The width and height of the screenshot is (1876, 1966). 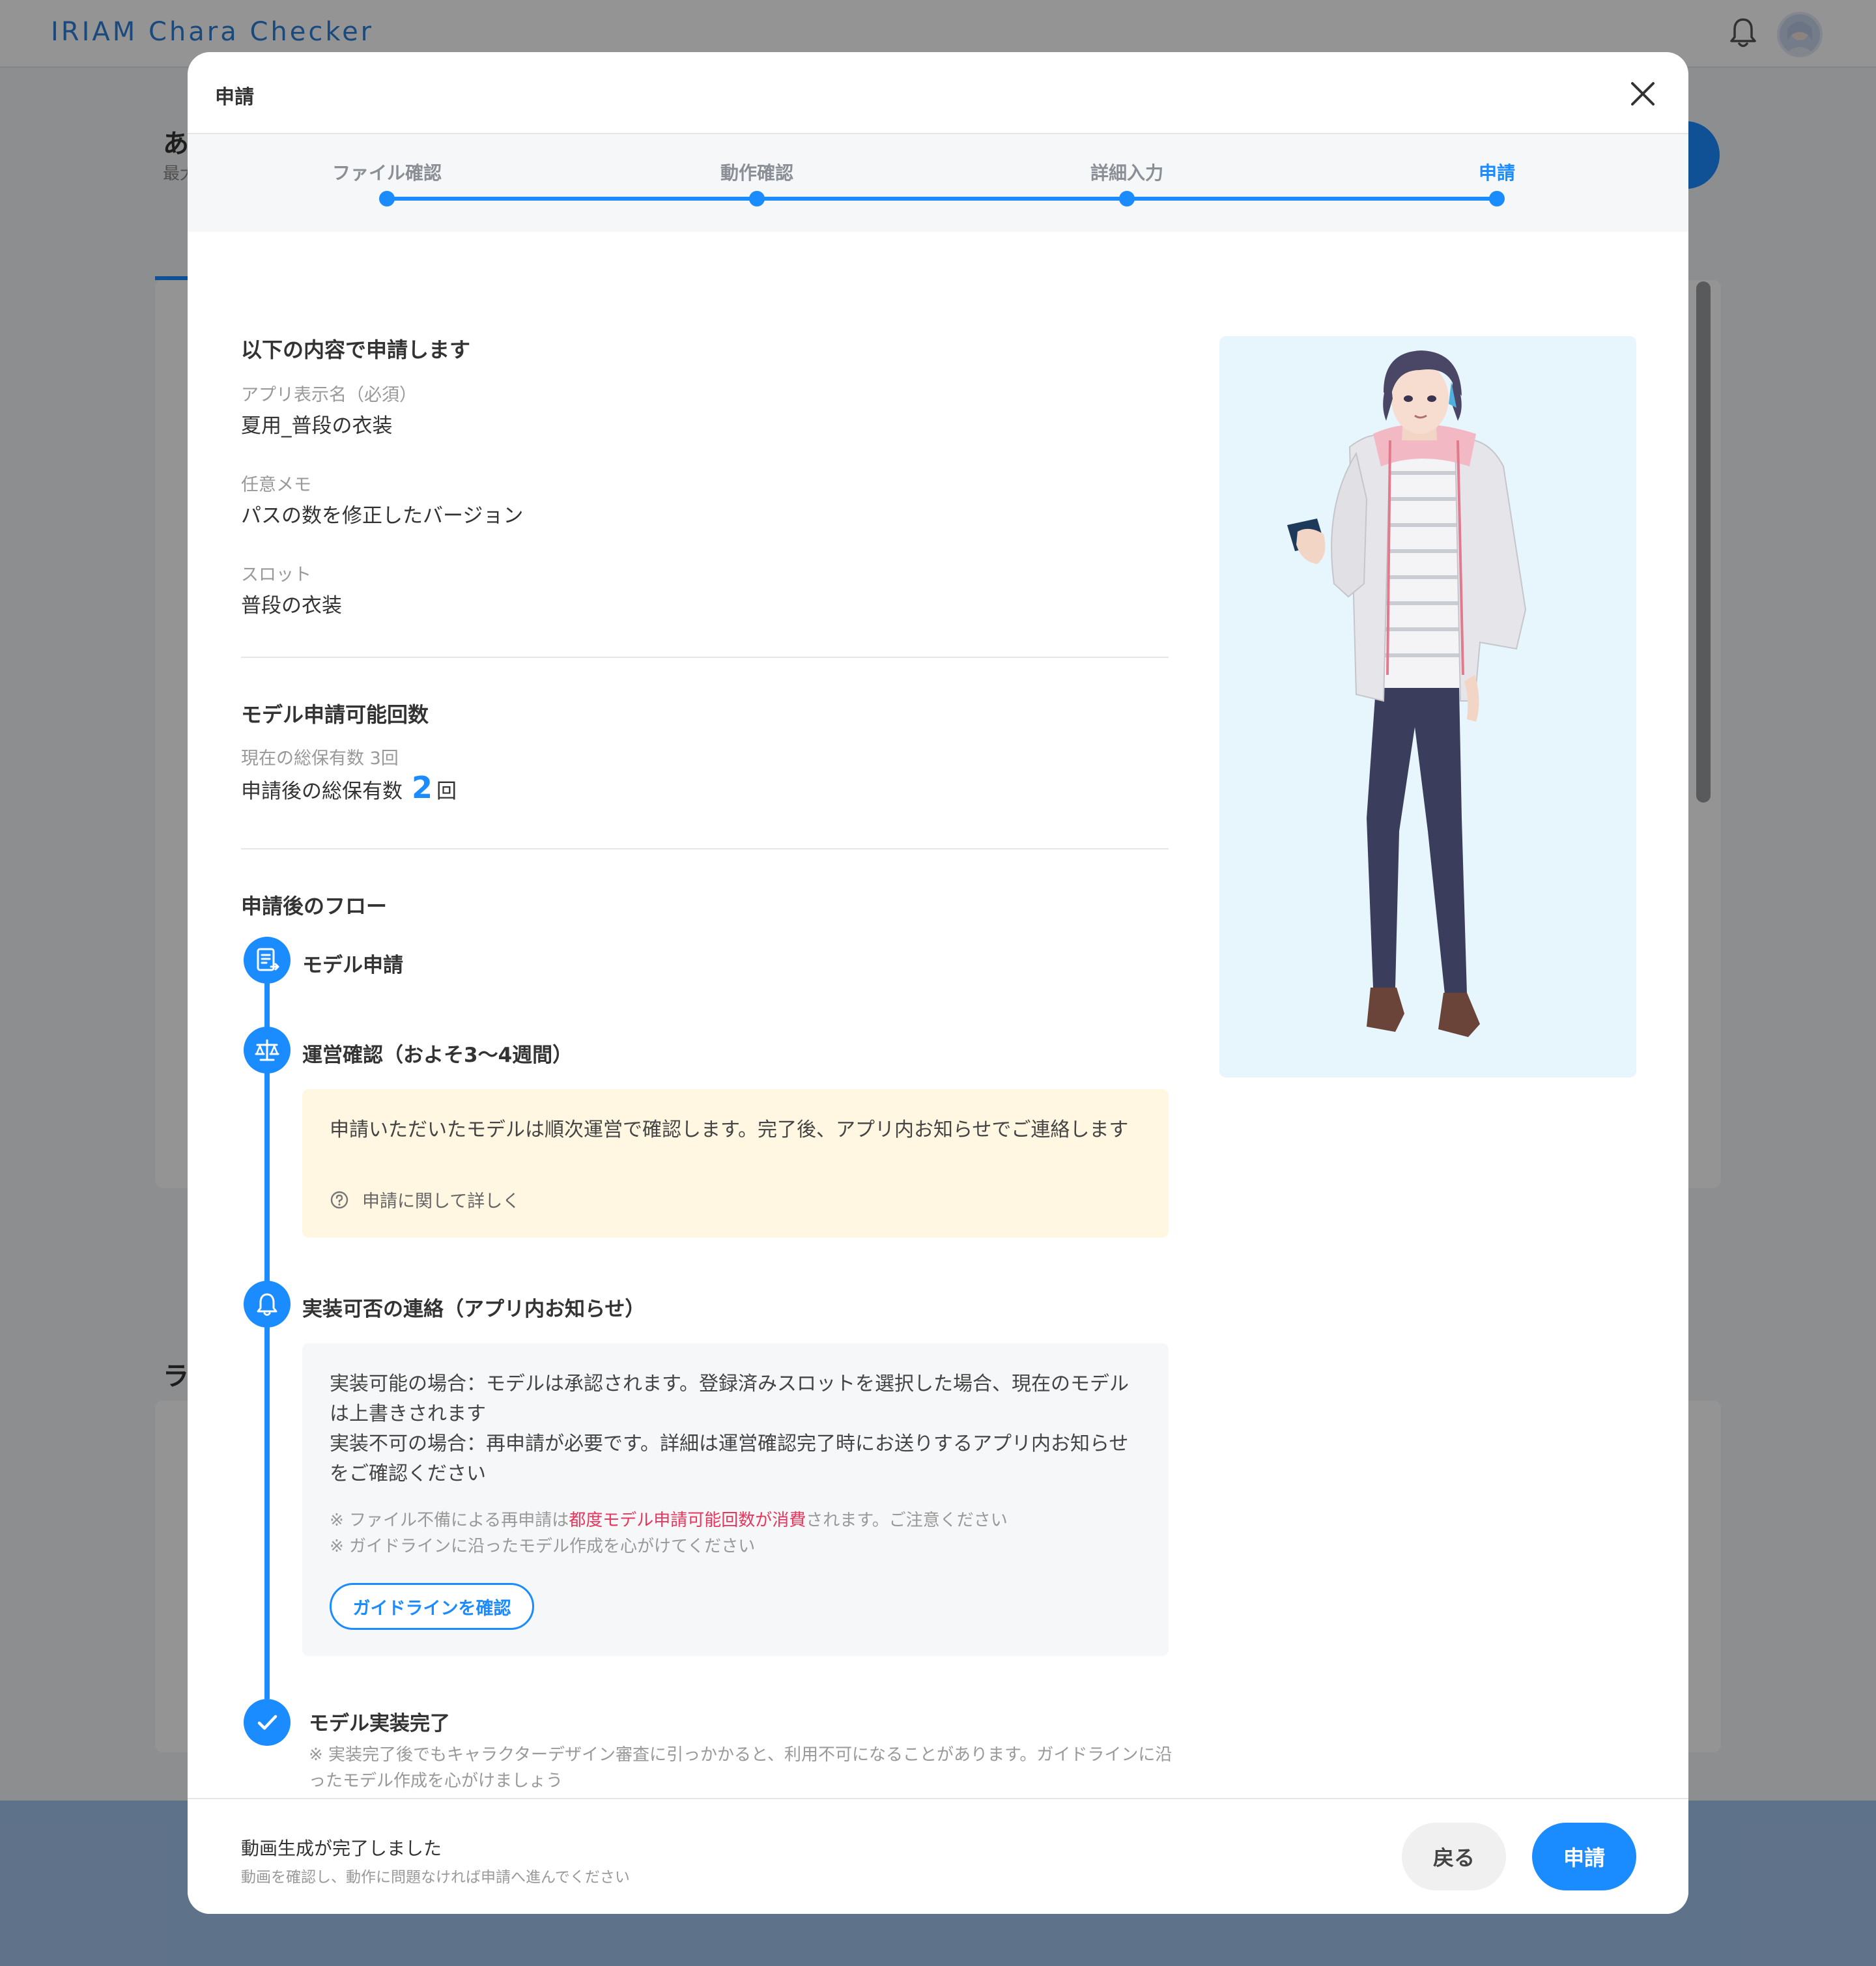 What do you see at coordinates (329, 395) in the screenshot?
I see `app-display-name-label: アプリ表示名（必須）` at bounding box center [329, 395].